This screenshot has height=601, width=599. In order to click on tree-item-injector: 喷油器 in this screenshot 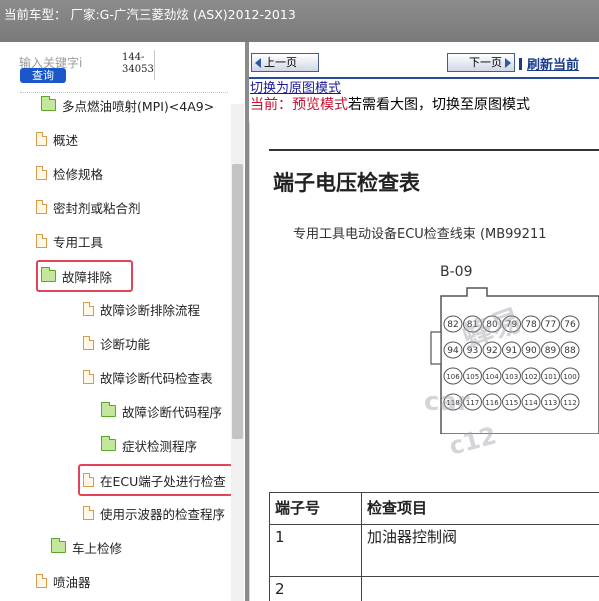, I will do `click(63, 581)`.